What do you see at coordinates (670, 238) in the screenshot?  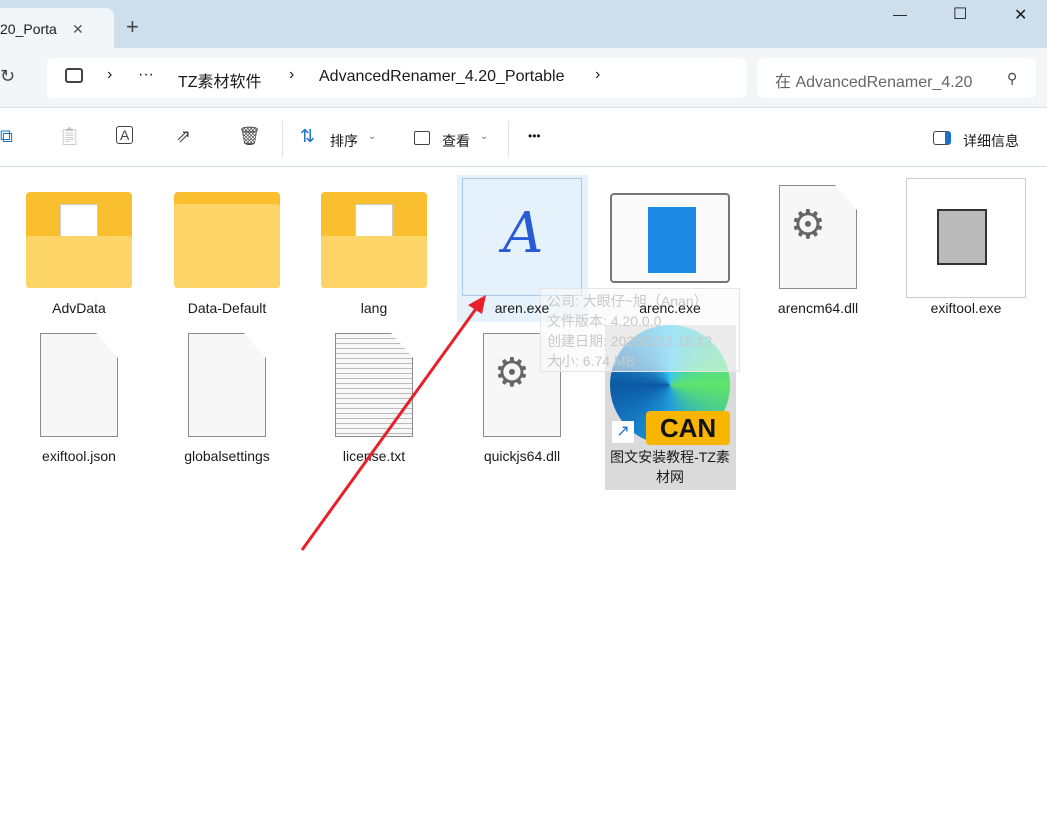 I see `window-app-icon` at bounding box center [670, 238].